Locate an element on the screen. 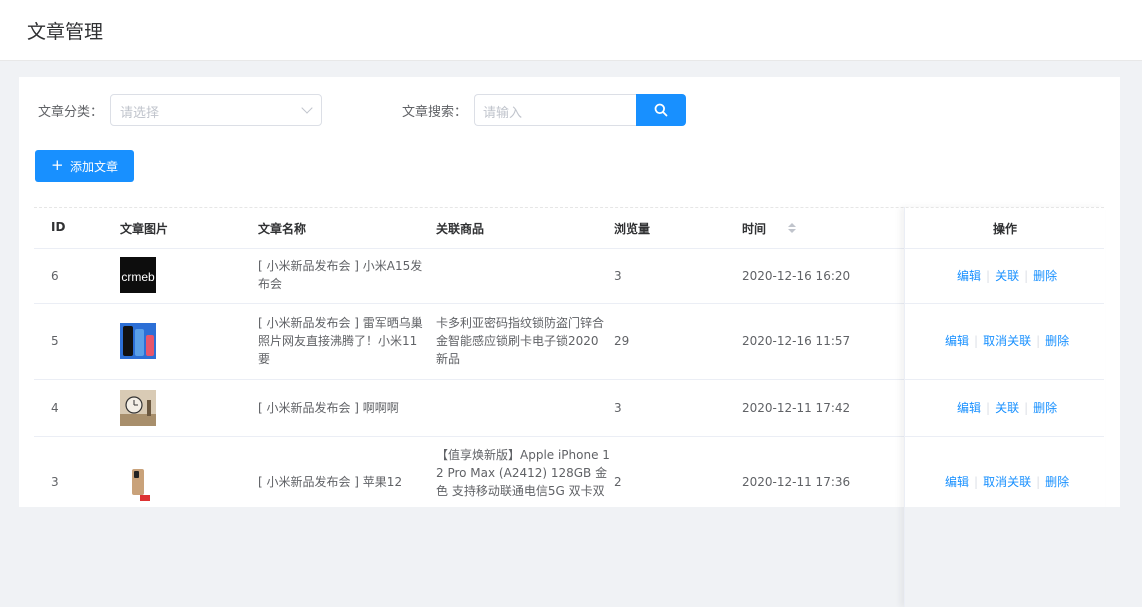 The width and height of the screenshot is (1142, 607). search-label: 文章搜索： is located at coordinates (435, 112).